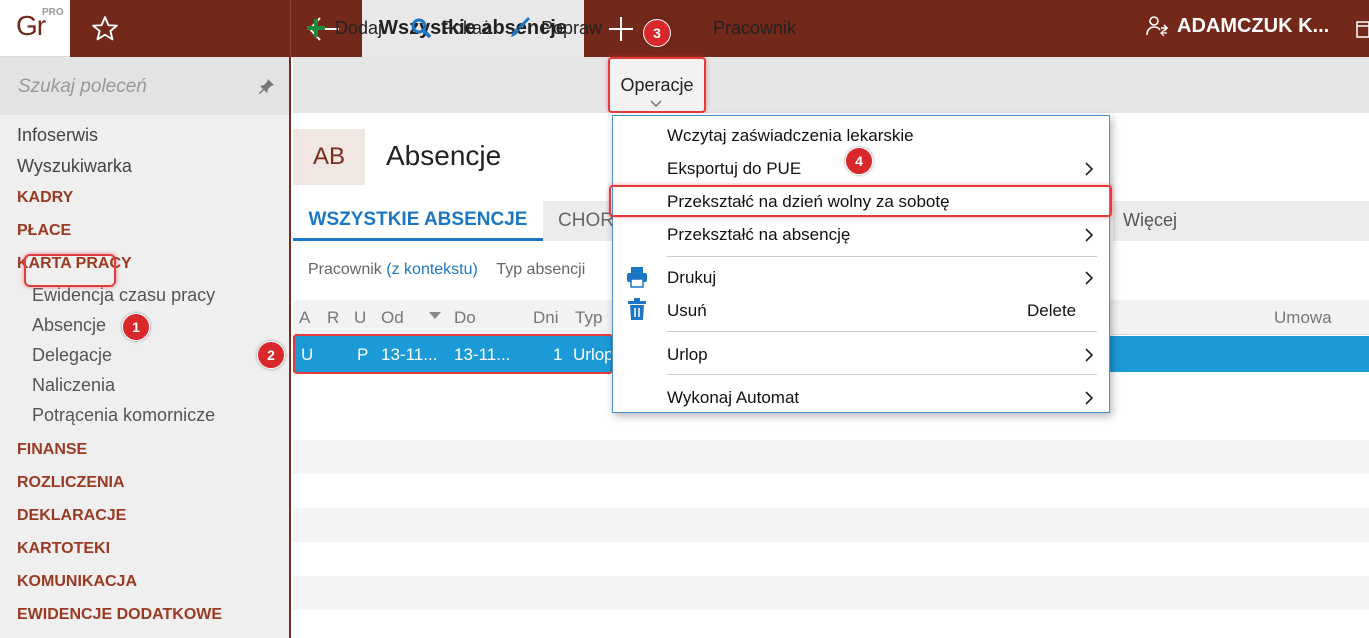 This screenshot has height=638, width=1369. I want to click on sidebar-section-rozliczenia: ROZLICZENIA, so click(71, 483).